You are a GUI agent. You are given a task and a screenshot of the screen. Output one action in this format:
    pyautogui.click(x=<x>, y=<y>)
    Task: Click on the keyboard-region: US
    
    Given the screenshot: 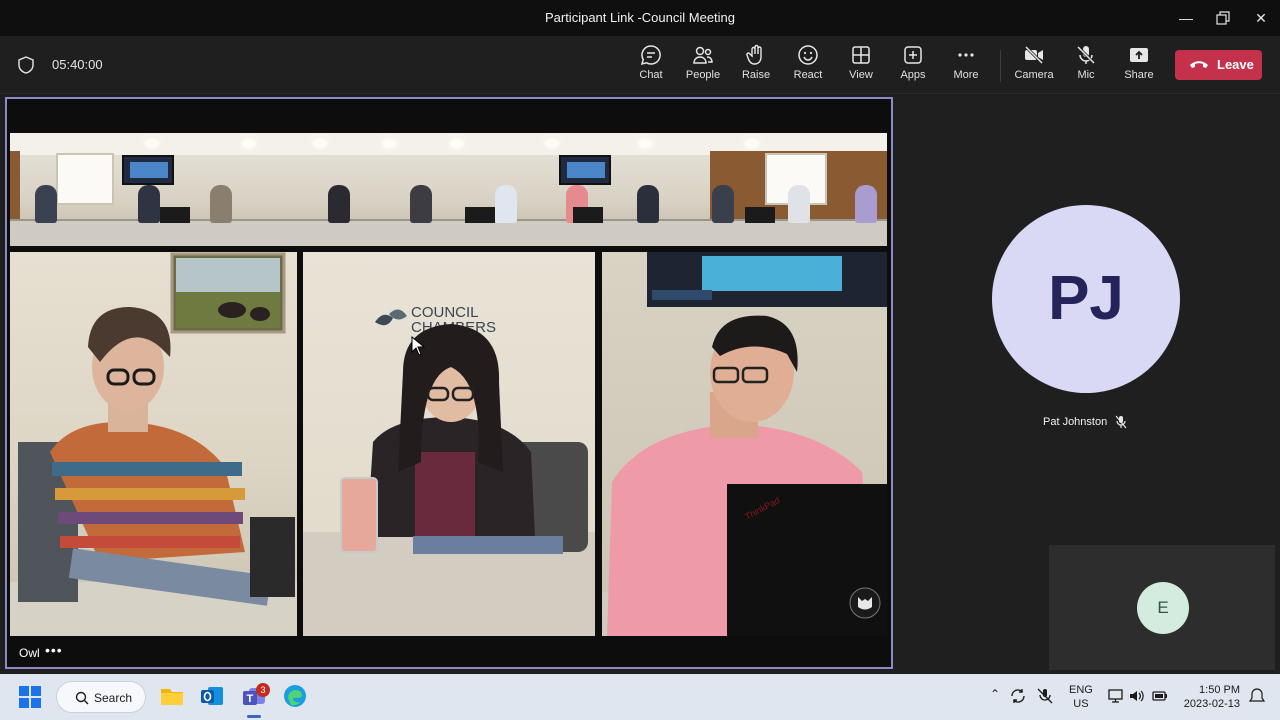 What is the action you would take?
    pyautogui.click(x=1081, y=704)
    